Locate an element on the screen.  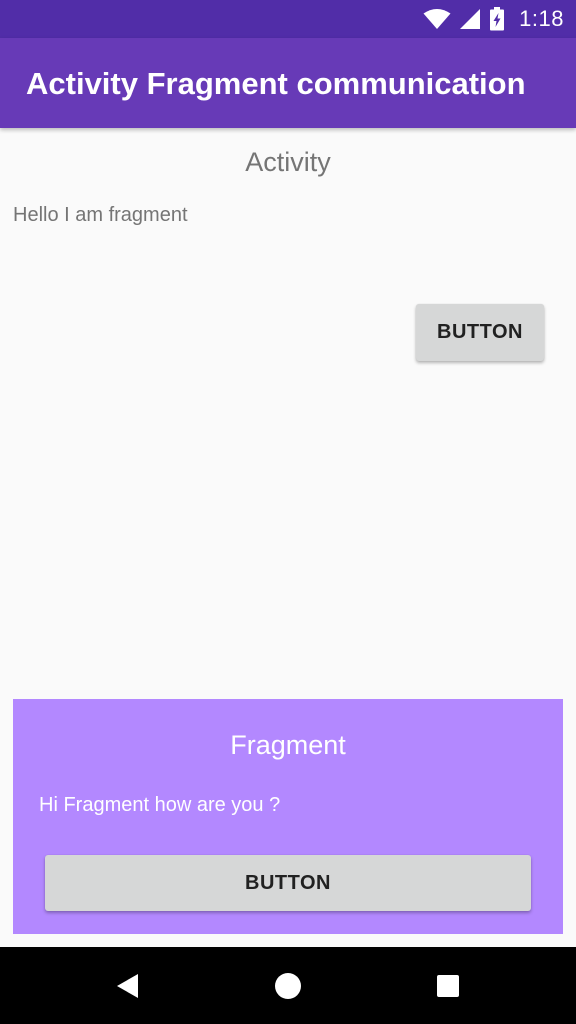
home-icon is located at coordinates (288, 985).